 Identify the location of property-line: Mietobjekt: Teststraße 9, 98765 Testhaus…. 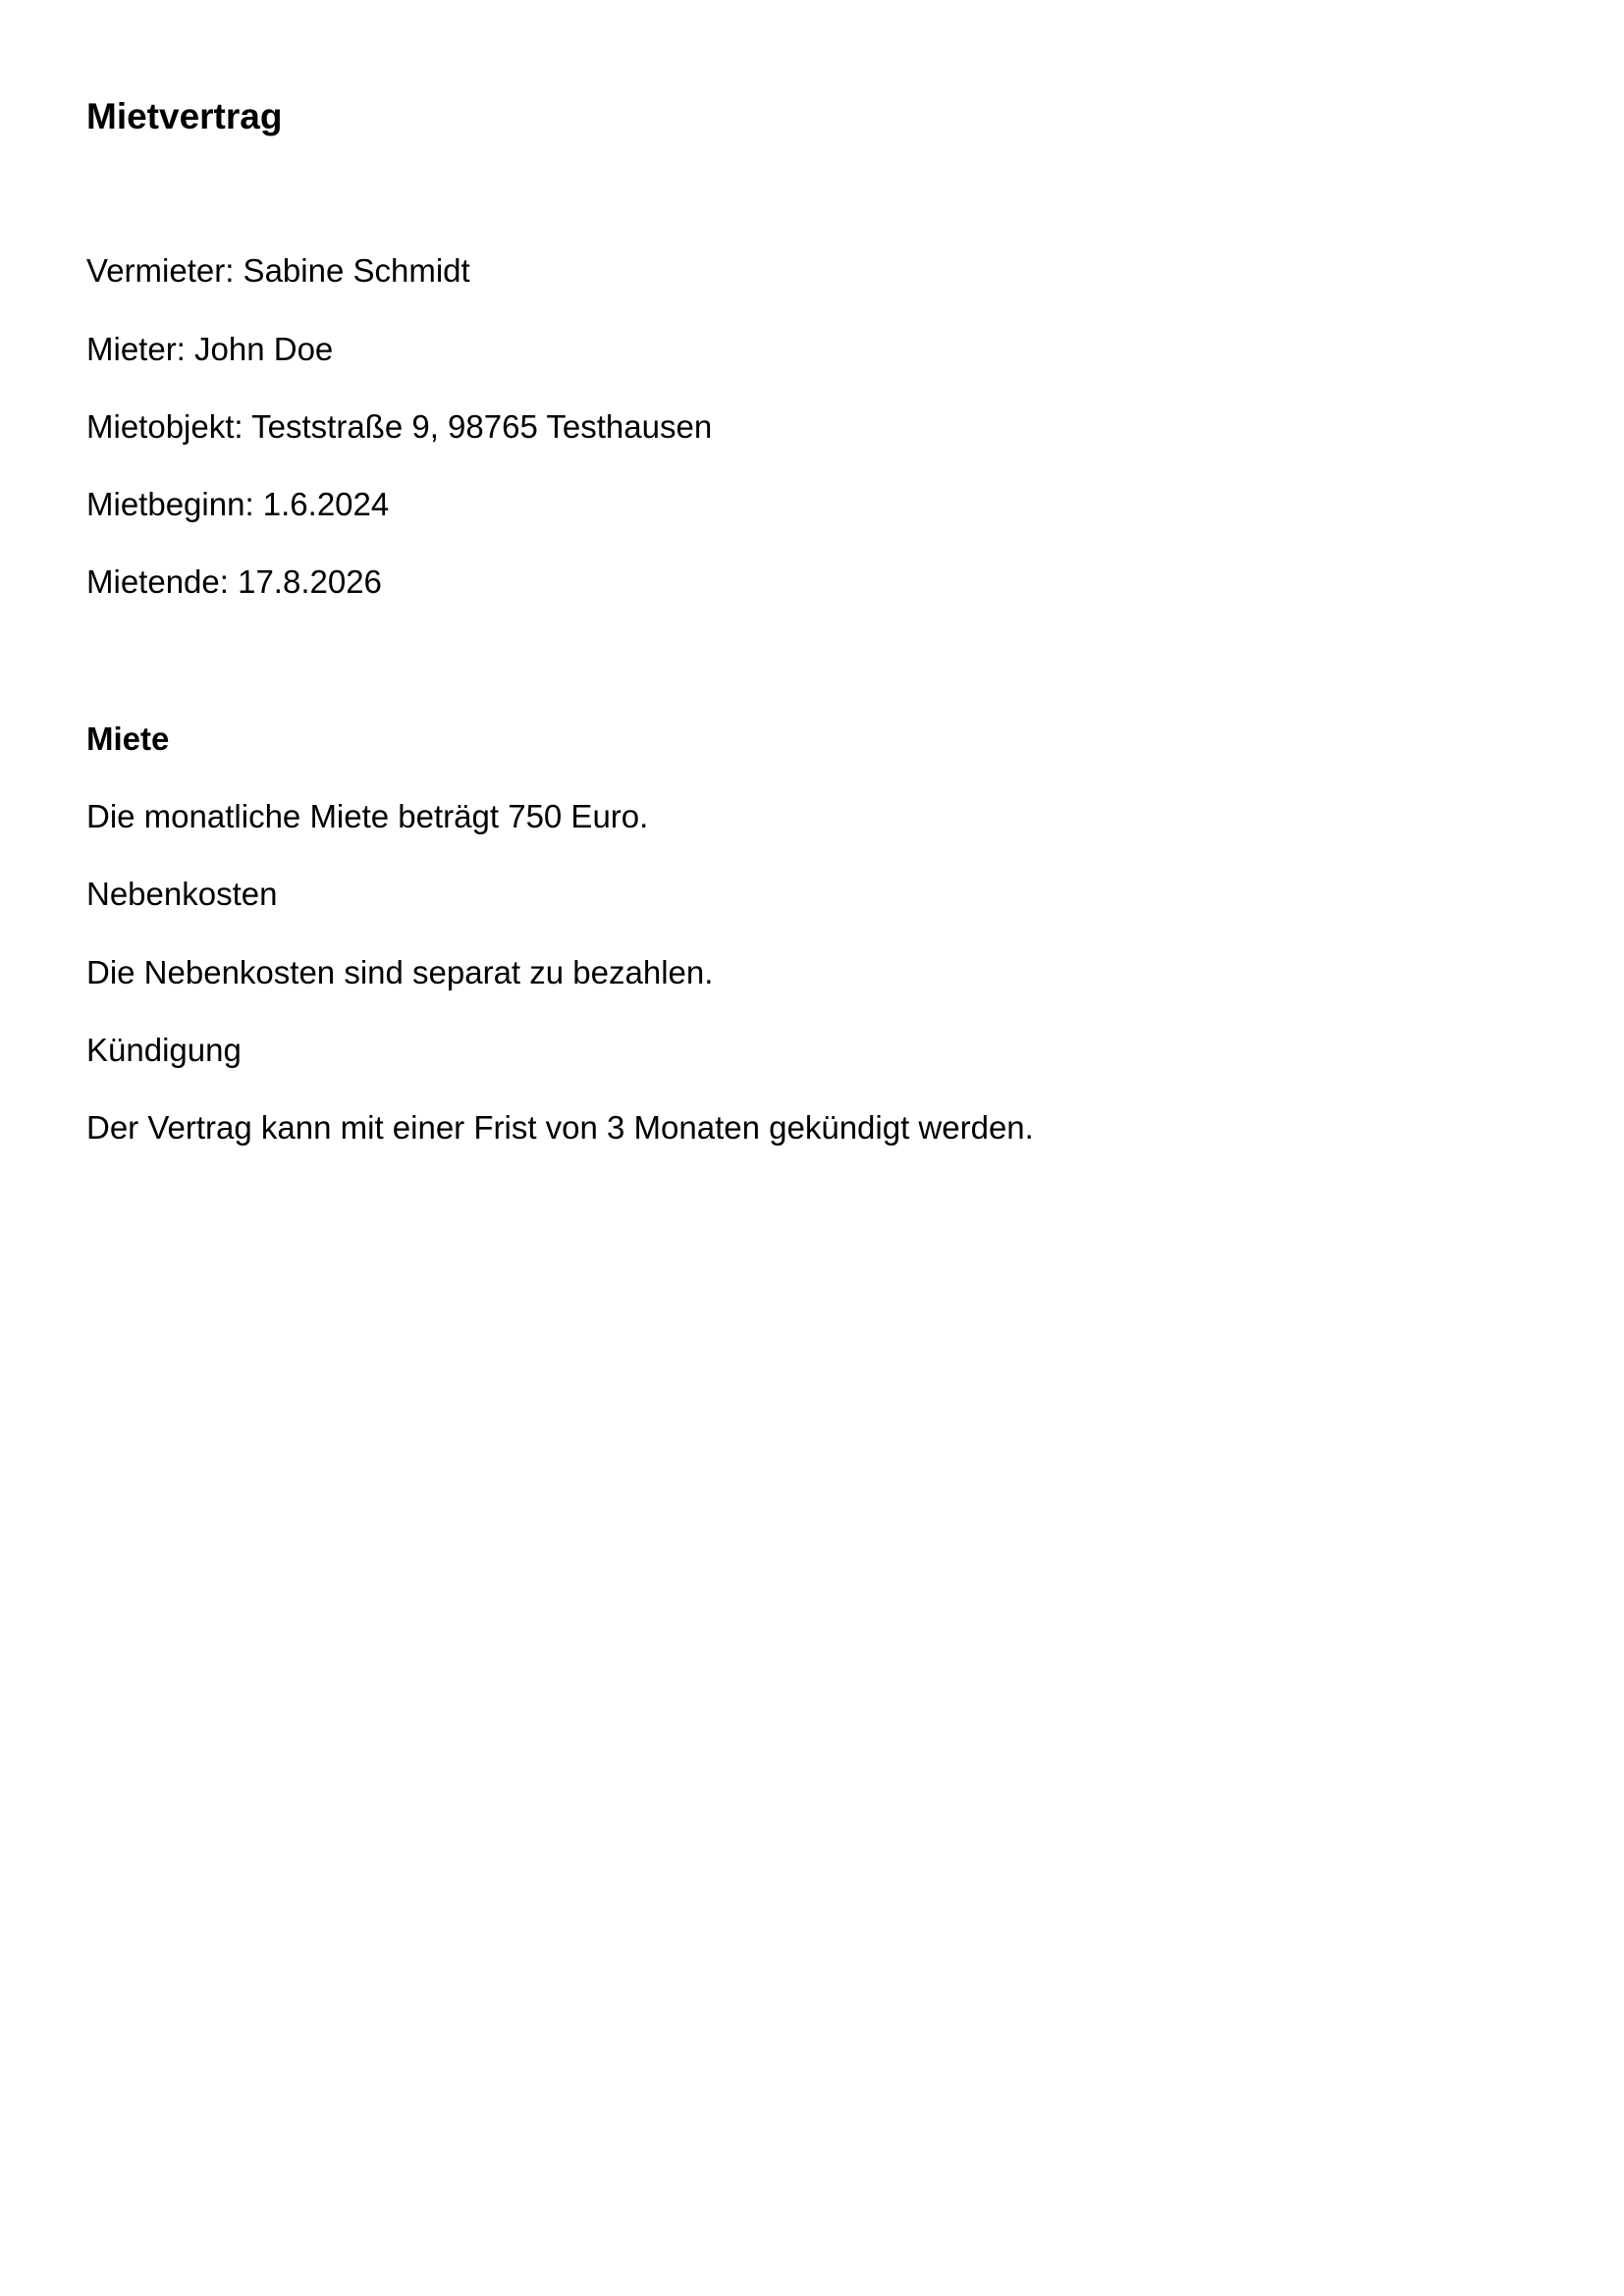
(399, 427).